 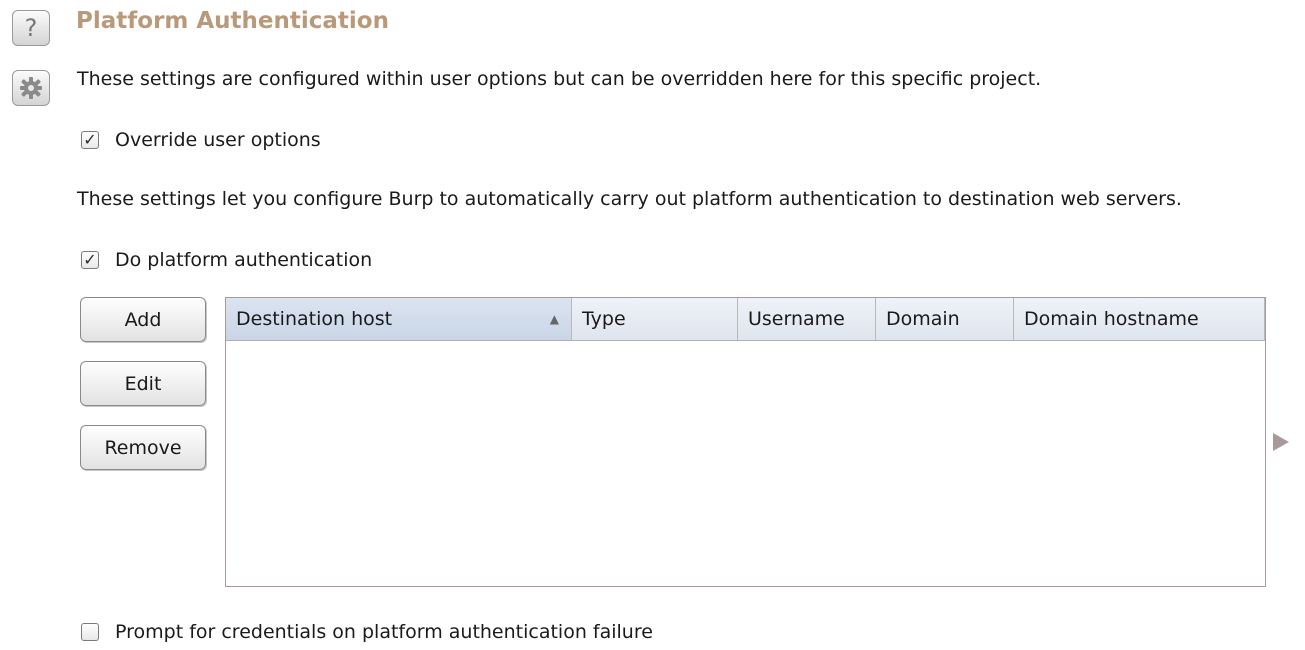 I want to click on column-header-label: Type, so click(x=604, y=319).